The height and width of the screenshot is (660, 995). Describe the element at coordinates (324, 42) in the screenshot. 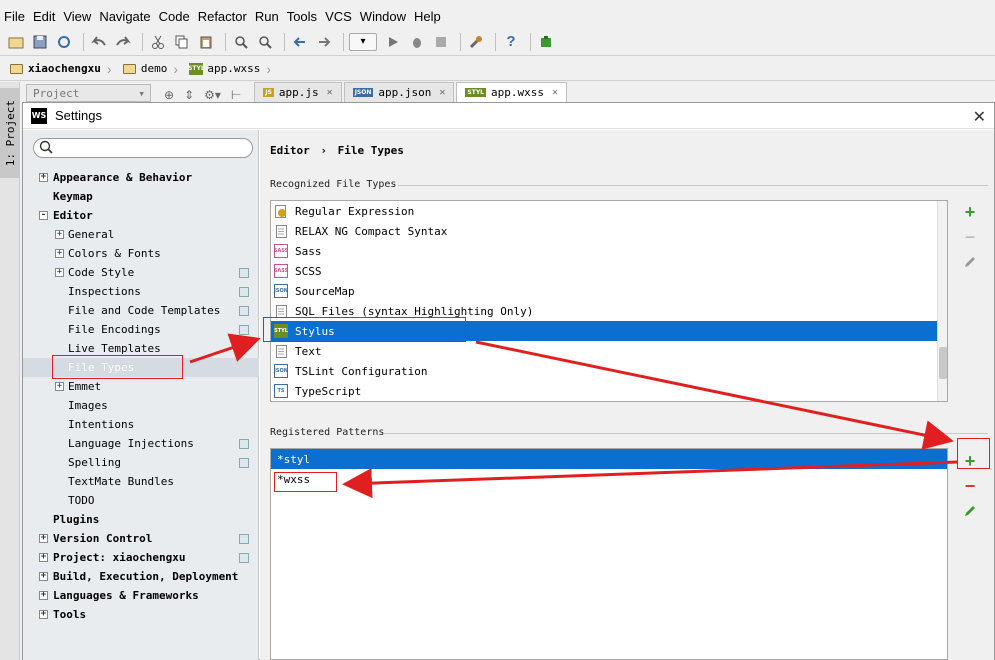

I see `forward-icon` at that location.